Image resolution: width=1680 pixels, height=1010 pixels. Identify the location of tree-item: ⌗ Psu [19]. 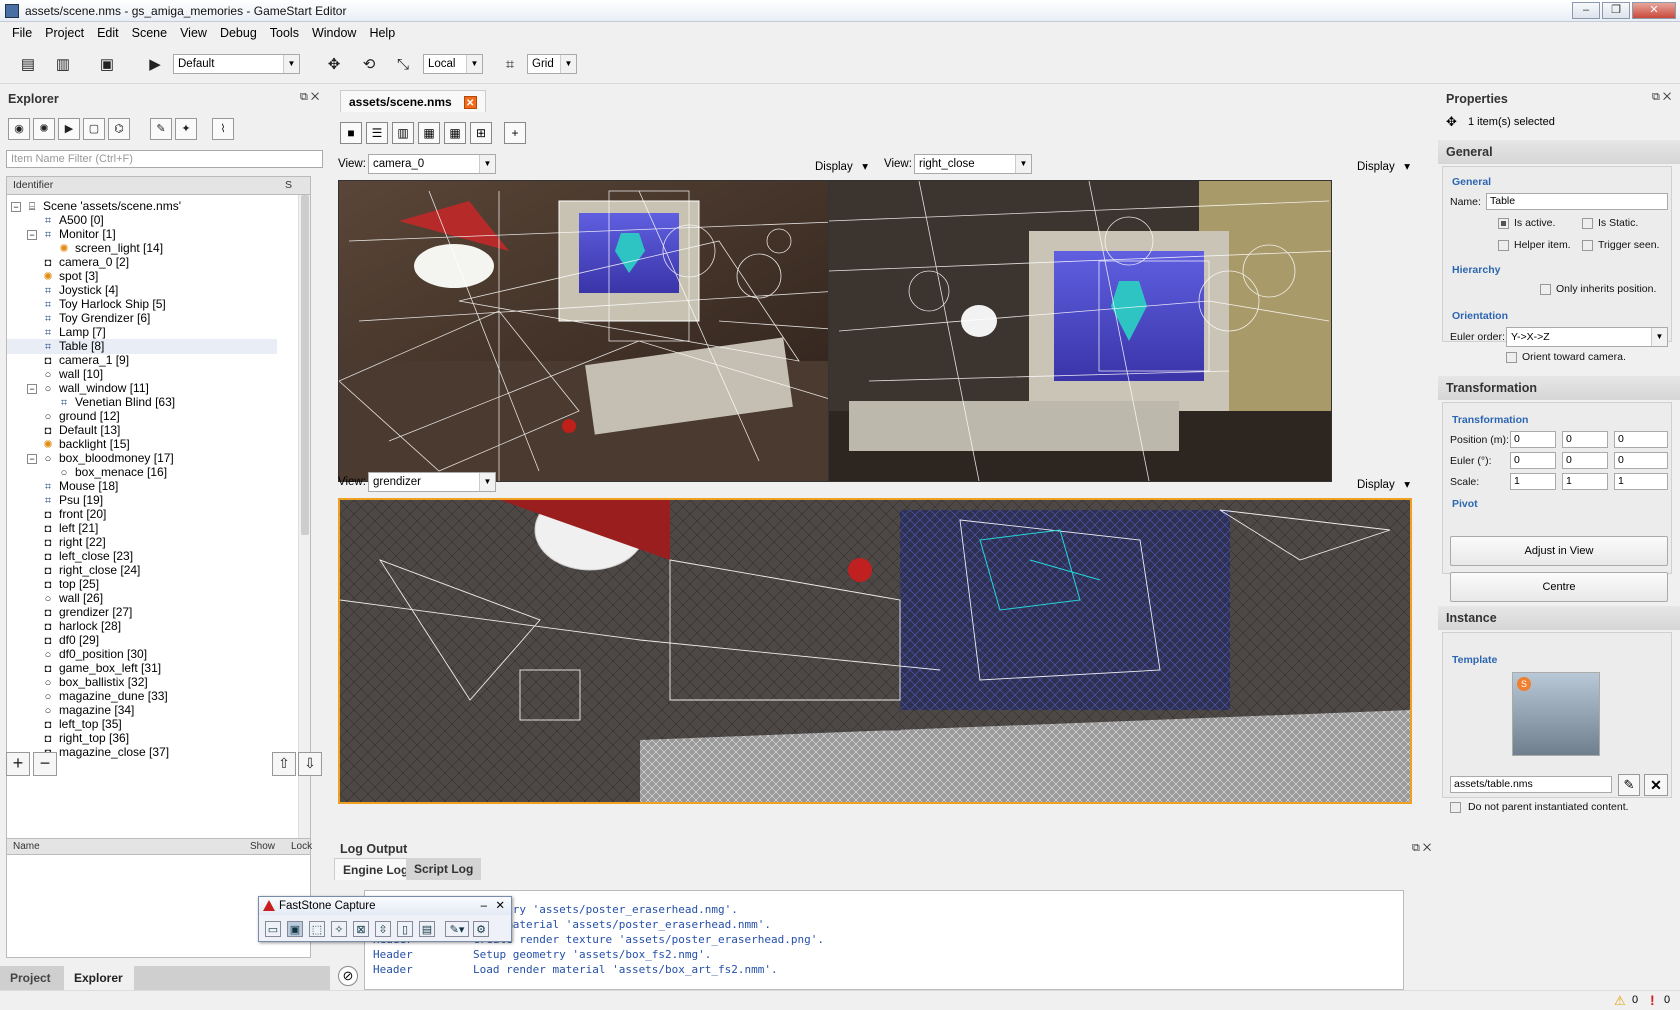
(55, 500).